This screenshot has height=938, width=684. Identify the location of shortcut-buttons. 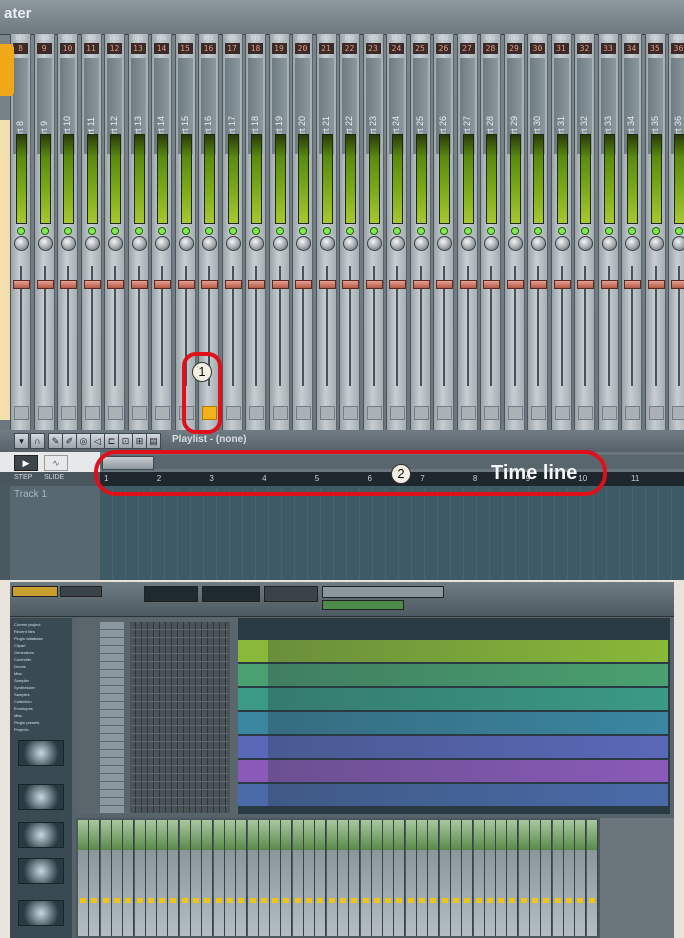
(383, 592).